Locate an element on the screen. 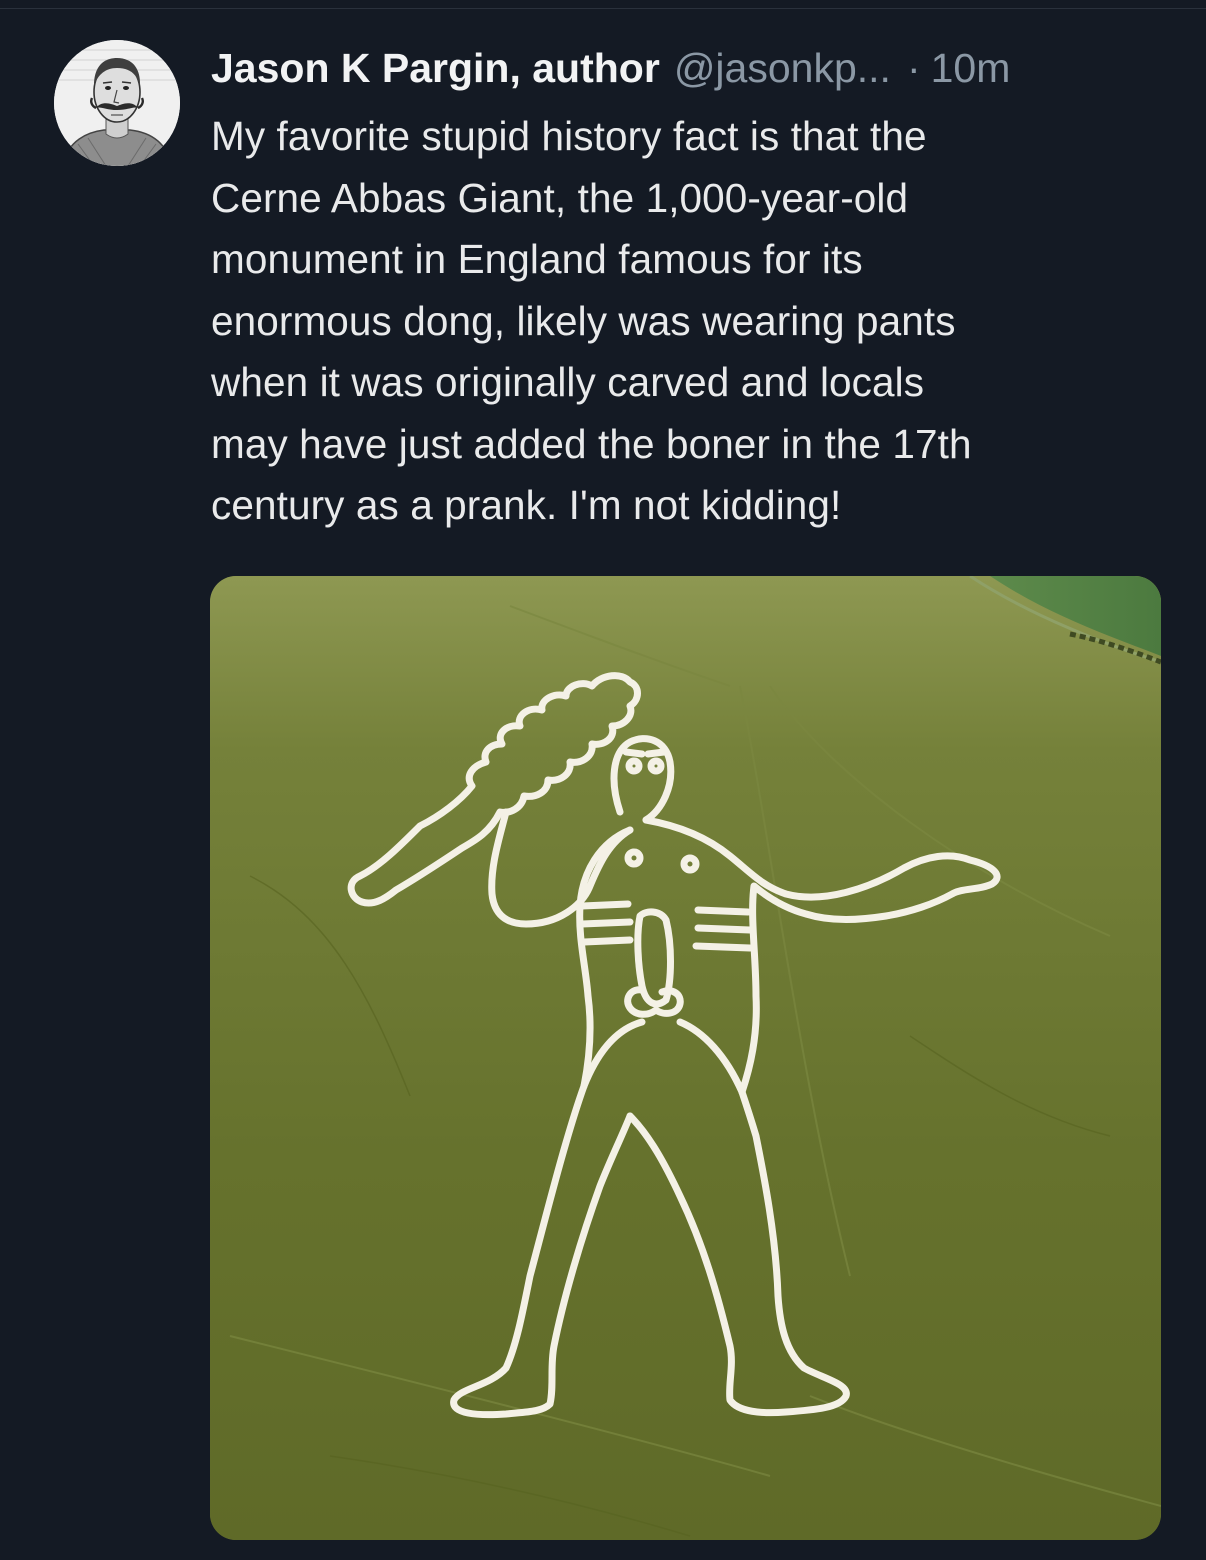 This screenshot has width=1206, height=1560. avatar is located at coordinates (117, 103).